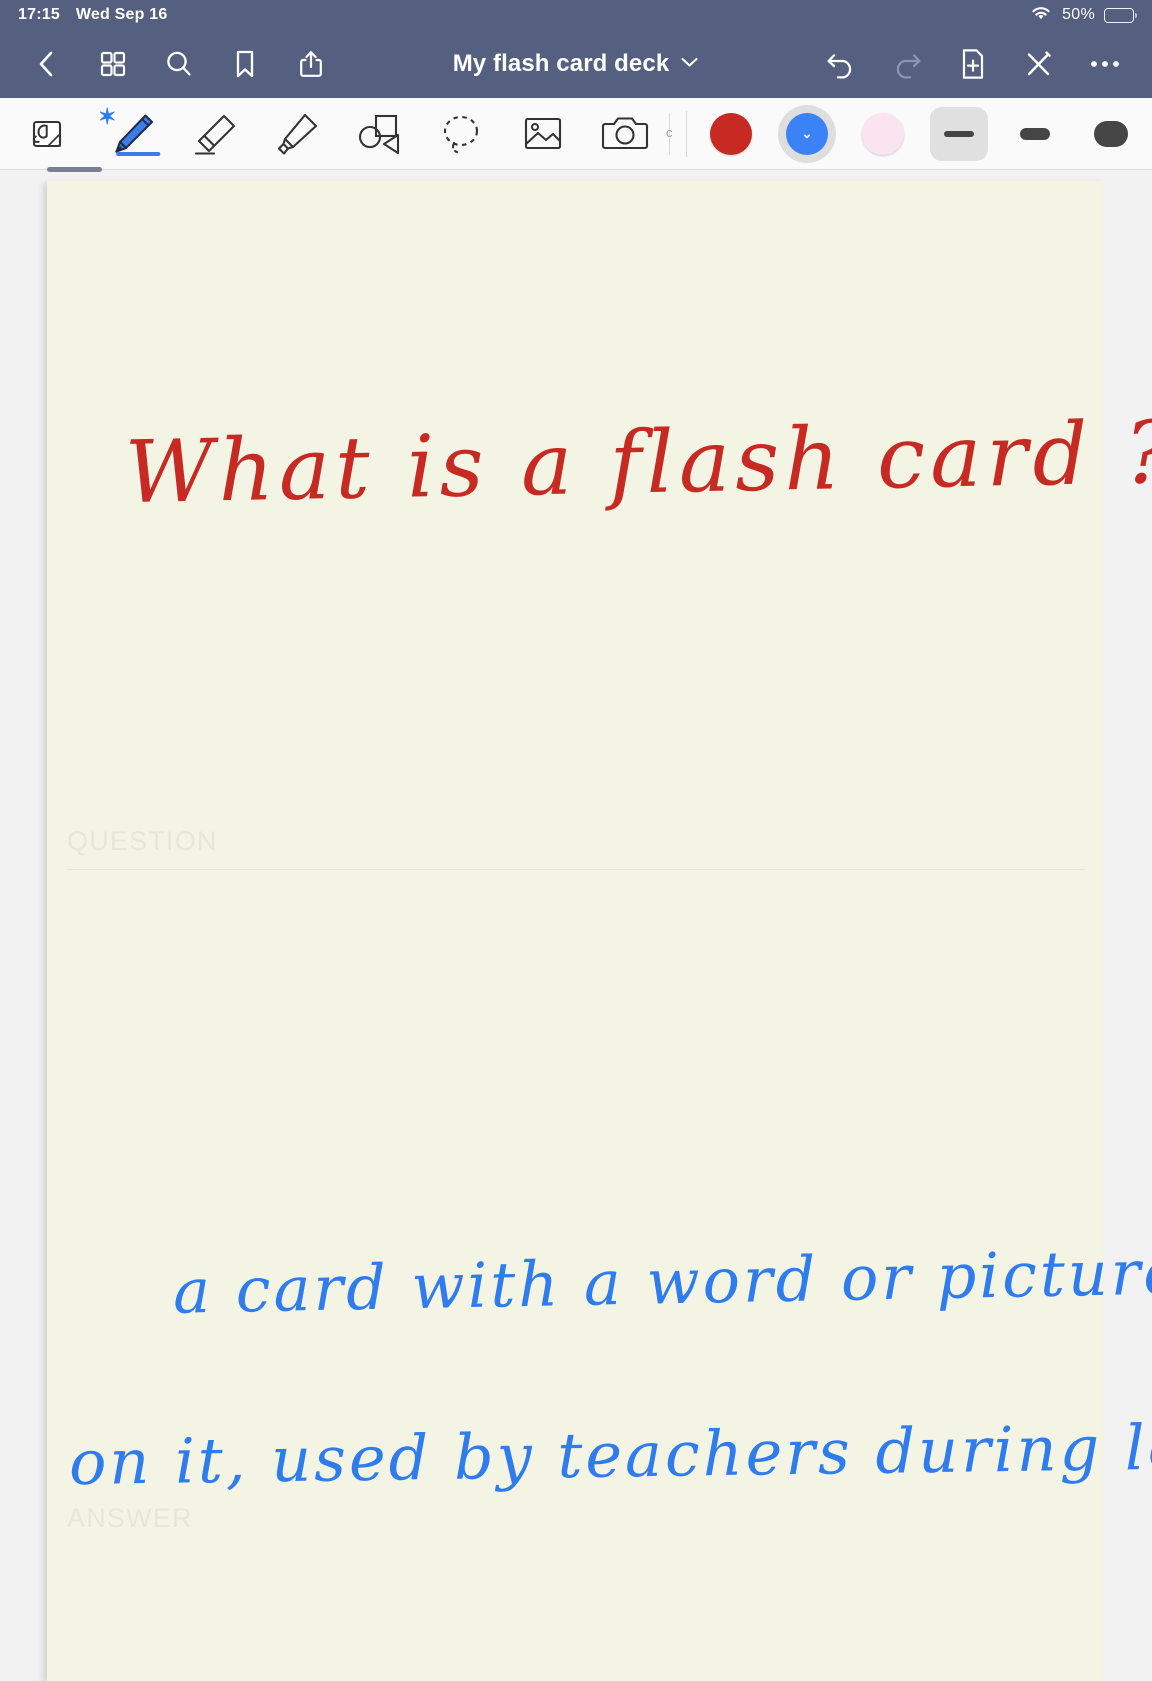 The image size is (1152, 1681). I want to click on drawing-toolbar: ✶ c ⌄, so click(576, 134).